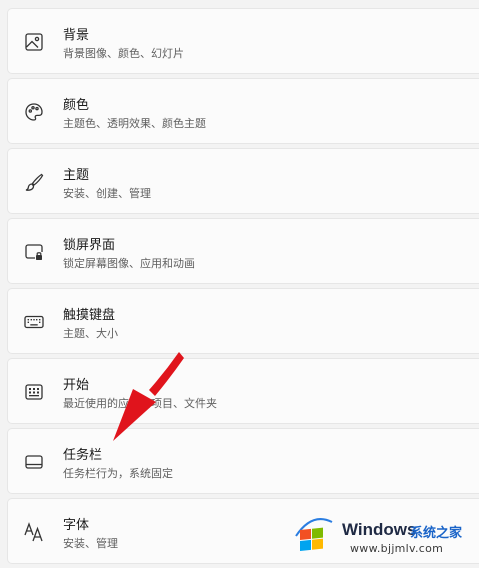 Image resolution: width=479 pixels, height=568 pixels. I want to click on brush-icon, so click(34, 182).